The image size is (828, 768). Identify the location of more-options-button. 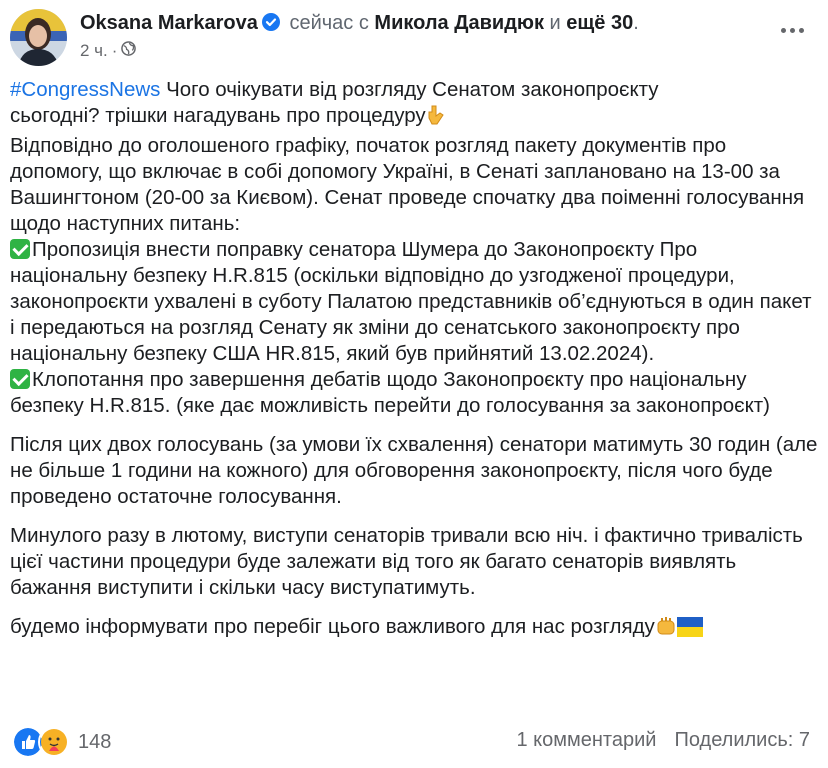
(792, 30).